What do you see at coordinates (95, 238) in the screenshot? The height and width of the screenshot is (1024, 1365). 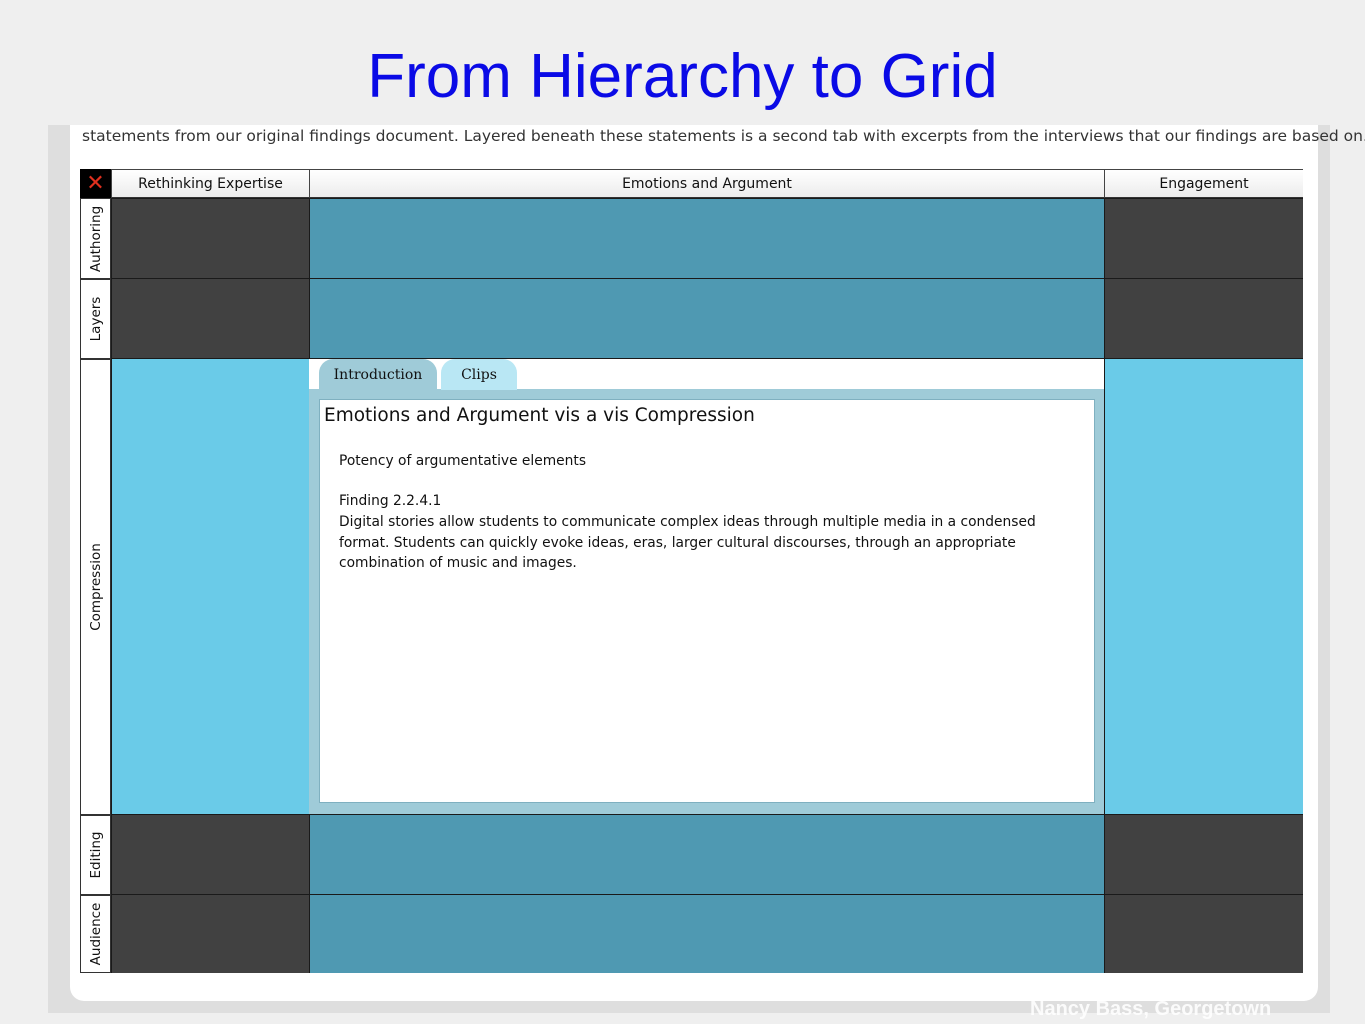 I see `row-header-authoring: Authoring` at bounding box center [95, 238].